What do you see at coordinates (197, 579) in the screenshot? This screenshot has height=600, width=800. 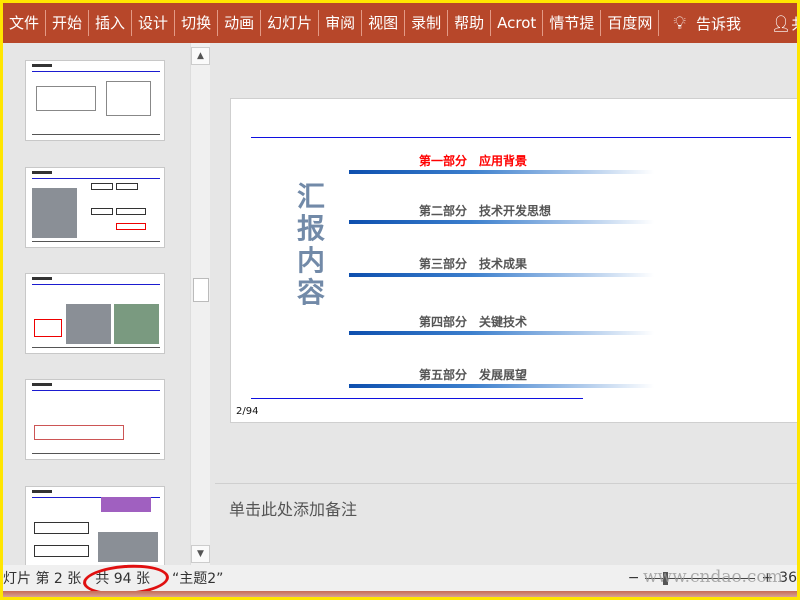 I see `theme-name: “主题2”` at bounding box center [197, 579].